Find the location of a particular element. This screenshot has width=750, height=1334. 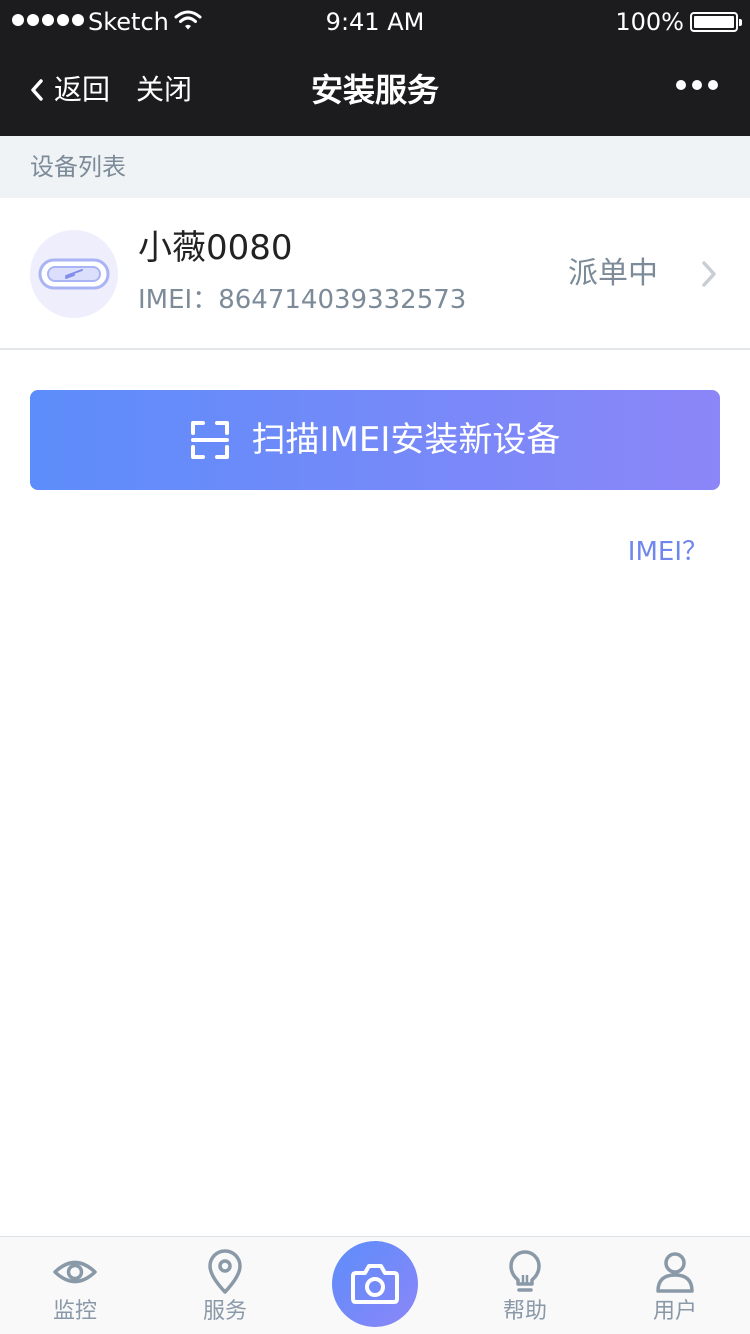

imei-help-link: IMEI？ is located at coordinates (668, 552).